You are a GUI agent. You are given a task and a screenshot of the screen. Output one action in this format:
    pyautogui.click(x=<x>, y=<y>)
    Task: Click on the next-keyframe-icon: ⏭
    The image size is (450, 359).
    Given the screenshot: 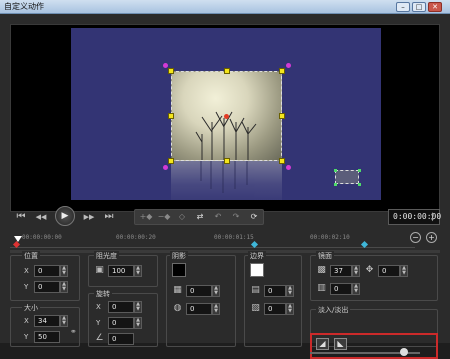 What is the action you would take?
    pyautogui.click(x=109, y=217)
    